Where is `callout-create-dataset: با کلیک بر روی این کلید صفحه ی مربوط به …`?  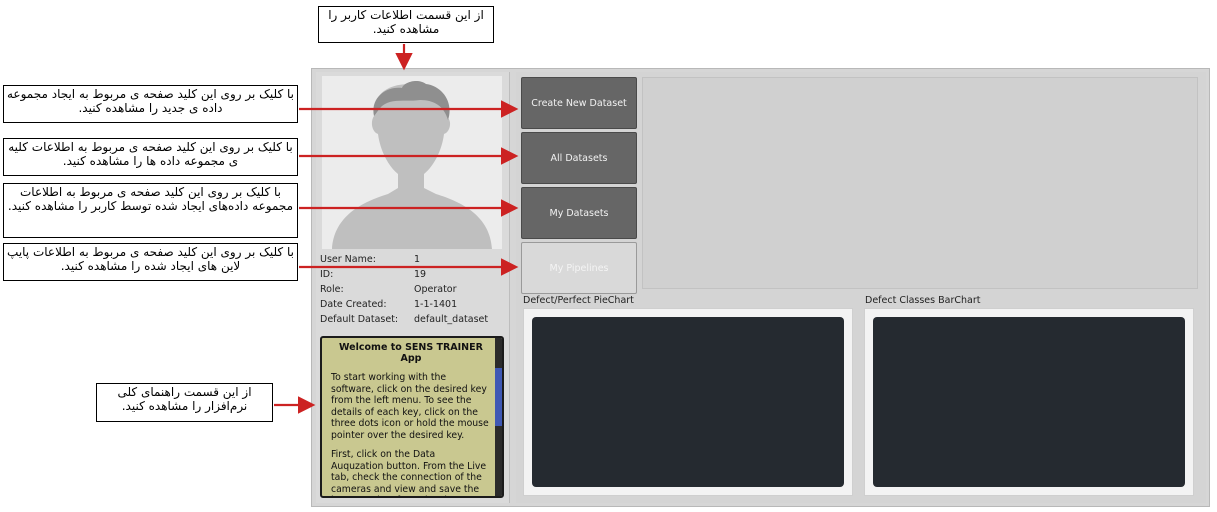
callout-create-dataset: با کلیک بر روی این کلید صفحه ی مربوط به … is located at coordinates (150, 104).